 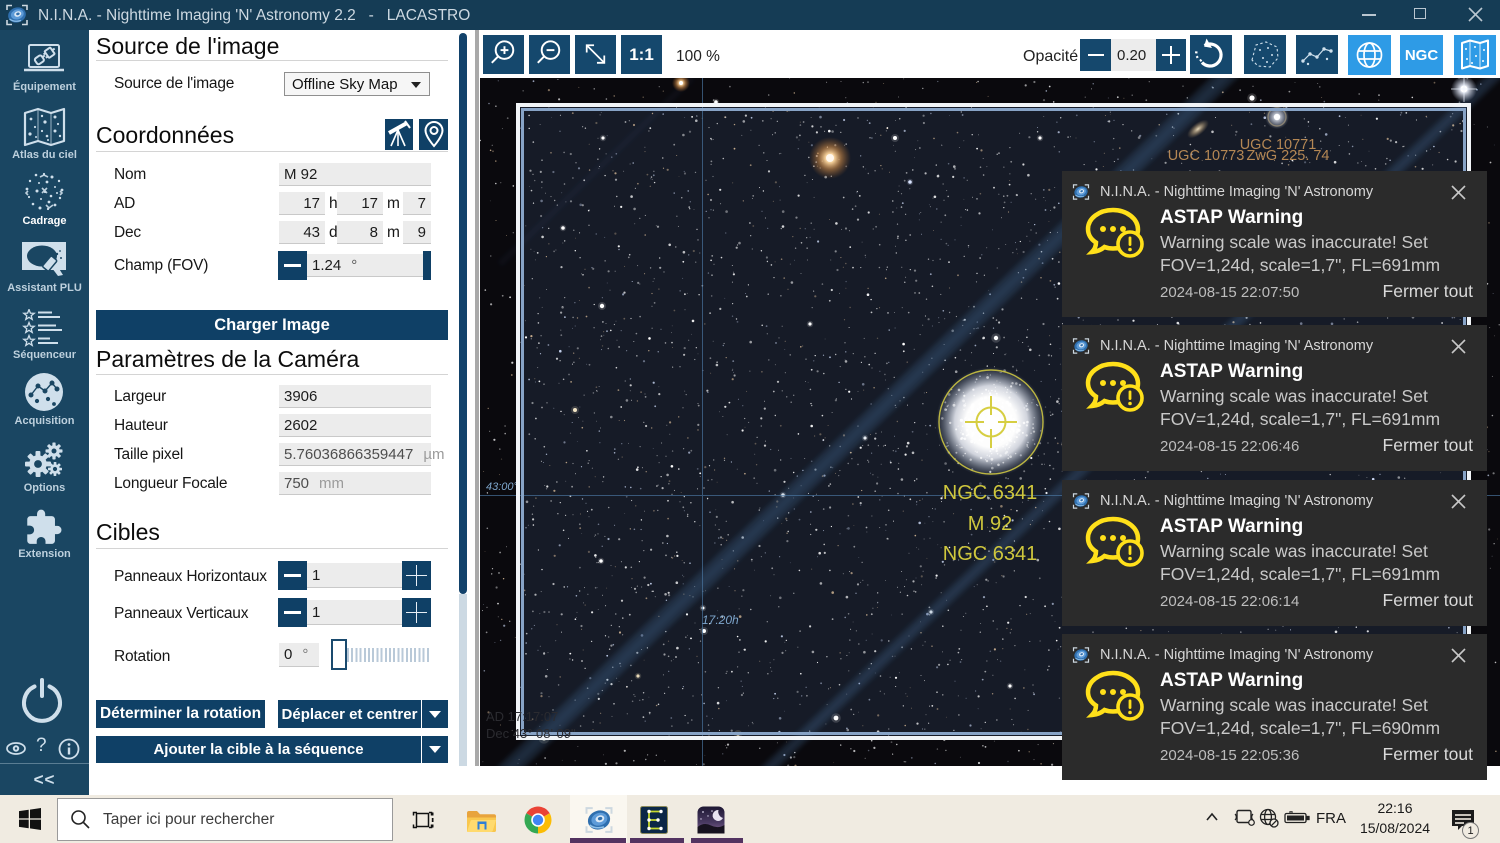 I want to click on svg-text: 17:20h, so click(x=720, y=620).